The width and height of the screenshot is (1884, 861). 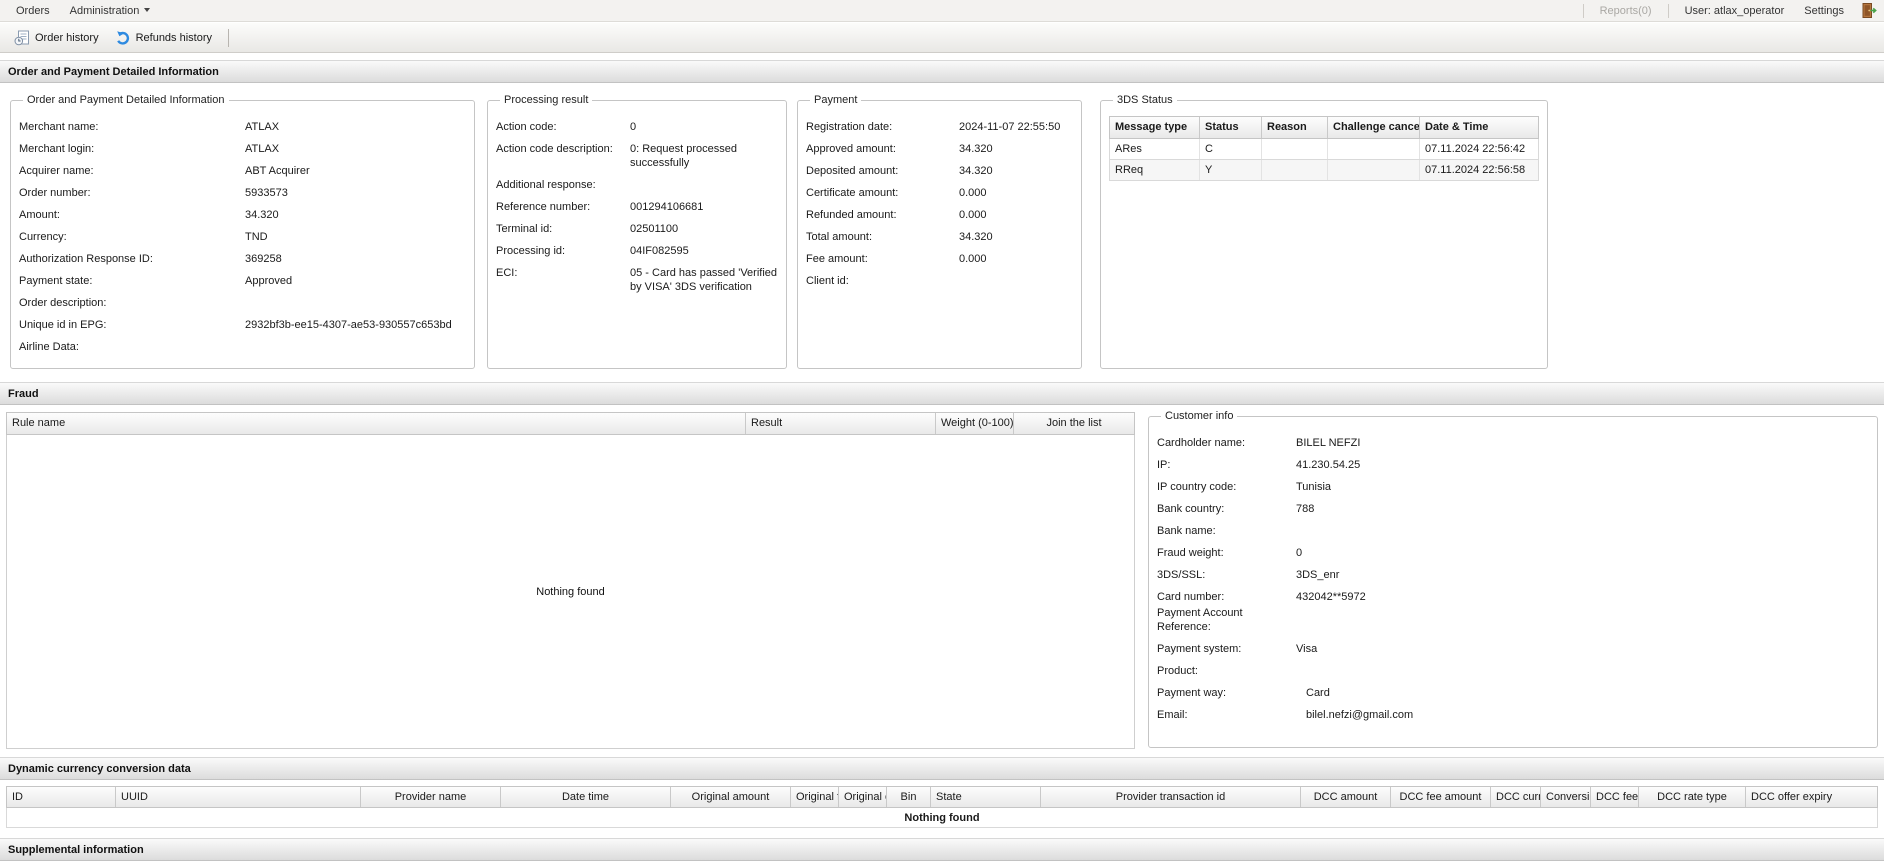 I want to click on order-history-label: Order history, so click(x=67, y=37).